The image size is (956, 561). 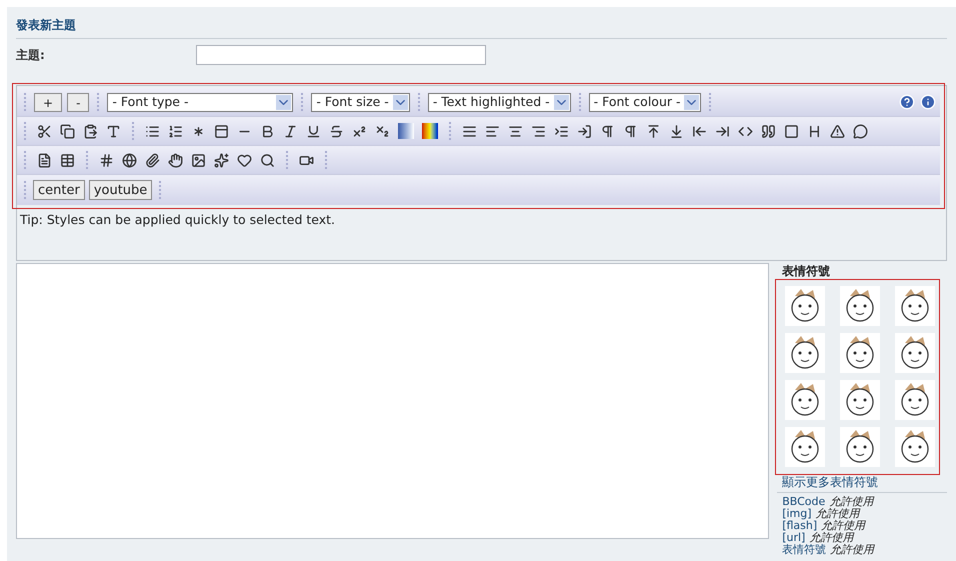 I want to click on bold-icon, so click(x=267, y=131).